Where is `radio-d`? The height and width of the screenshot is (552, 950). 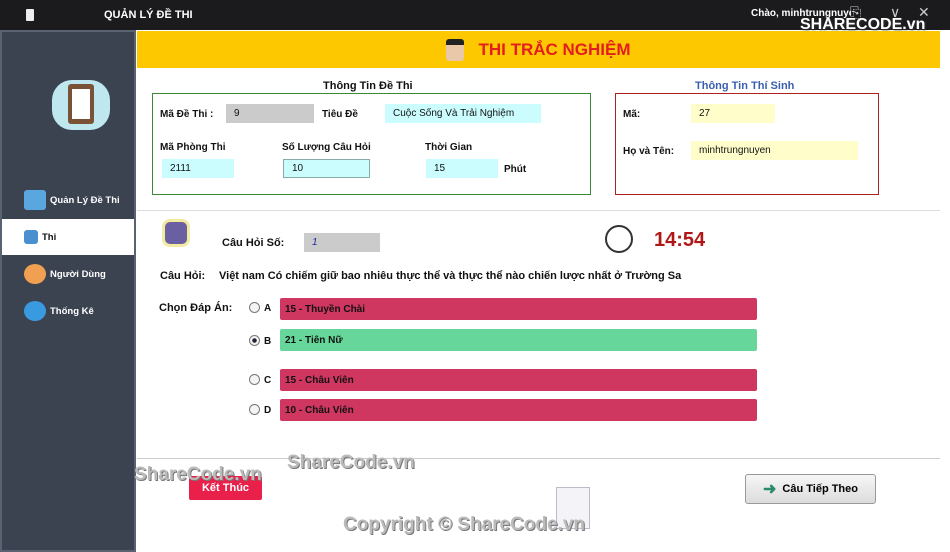 radio-d is located at coordinates (254, 409).